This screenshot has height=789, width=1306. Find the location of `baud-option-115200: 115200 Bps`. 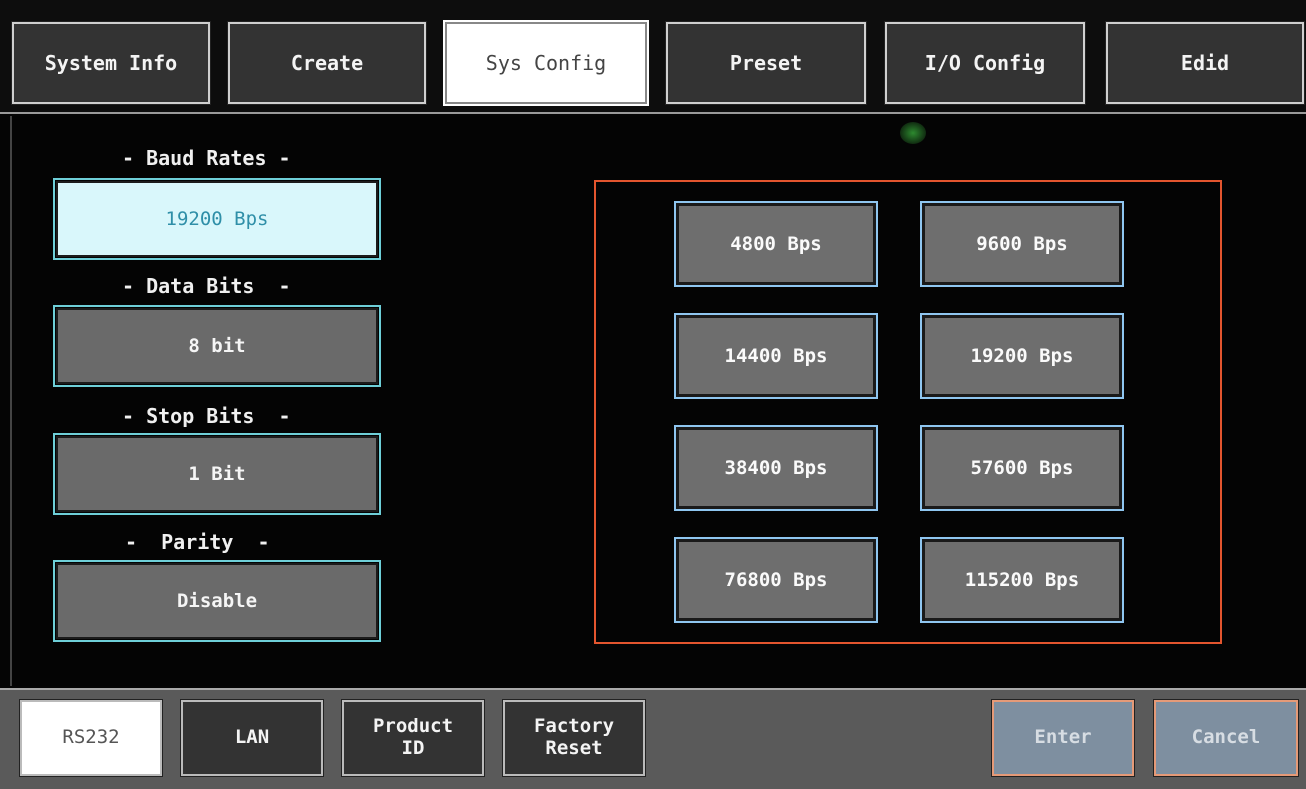

baud-option-115200: 115200 Bps is located at coordinates (1022, 580).